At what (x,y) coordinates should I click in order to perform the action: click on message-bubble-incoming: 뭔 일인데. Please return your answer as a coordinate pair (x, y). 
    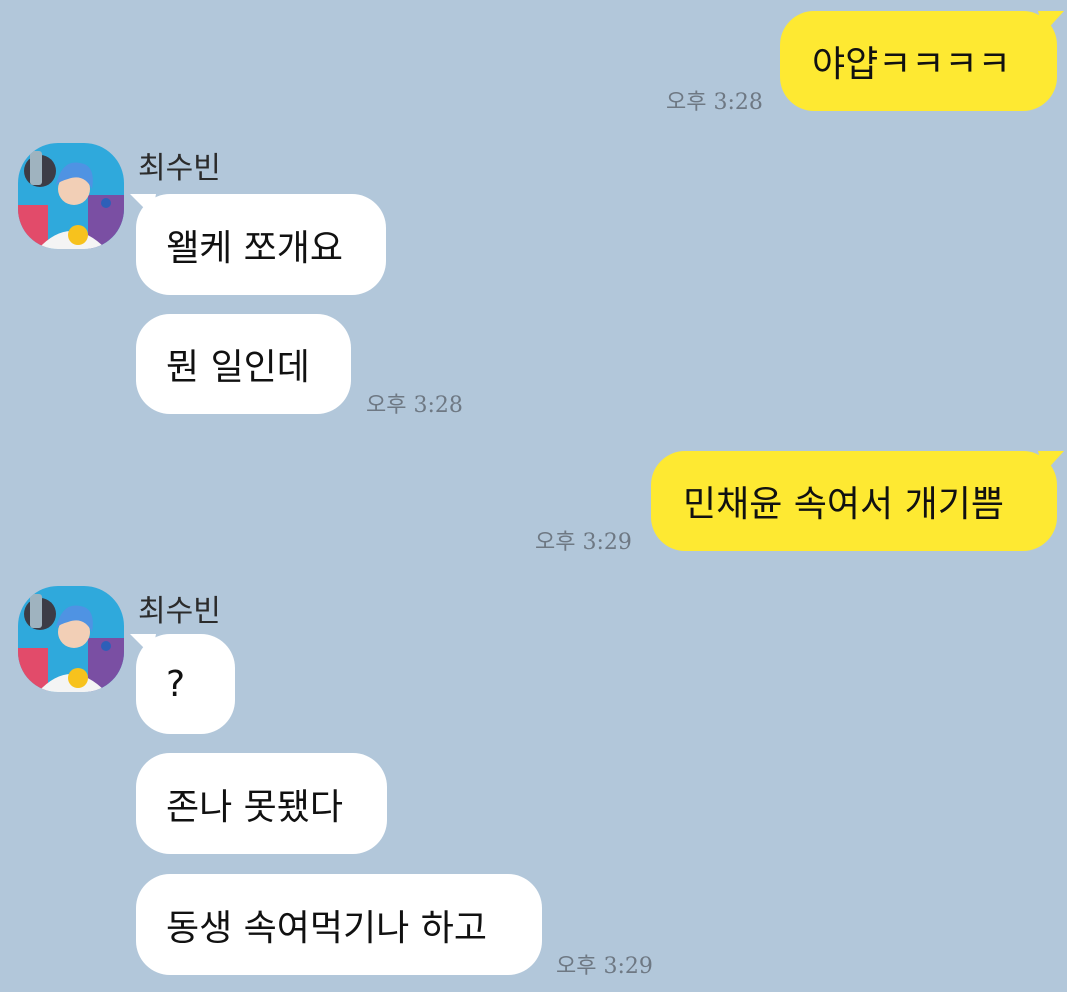
    Looking at the image, I should click on (243, 364).